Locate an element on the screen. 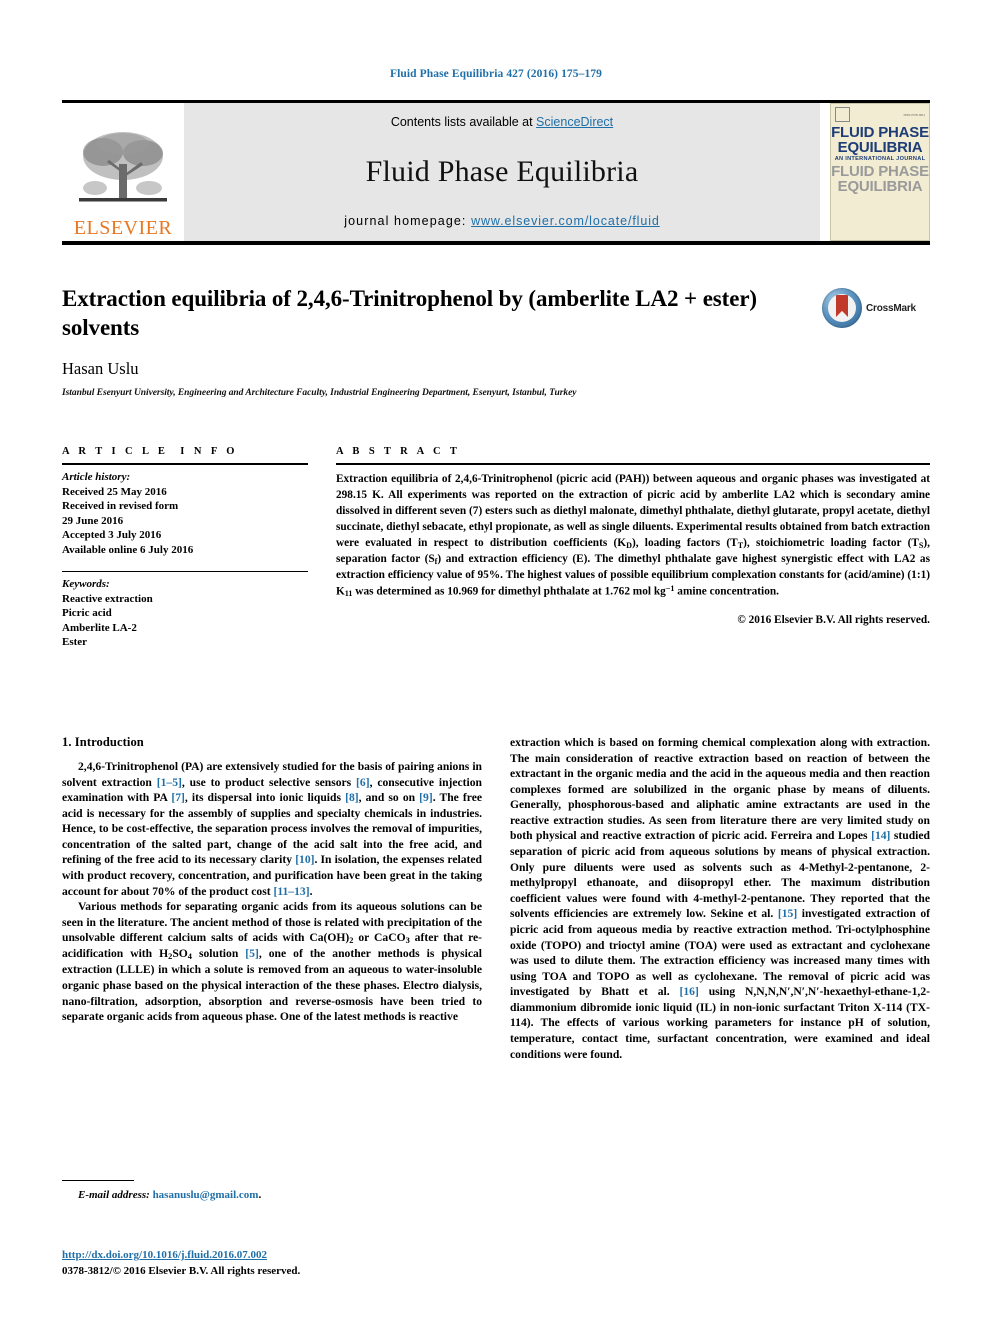 Image resolution: width=992 pixels, height=1323 pixels. elsevier-tree-icon is located at coordinates (123, 172).